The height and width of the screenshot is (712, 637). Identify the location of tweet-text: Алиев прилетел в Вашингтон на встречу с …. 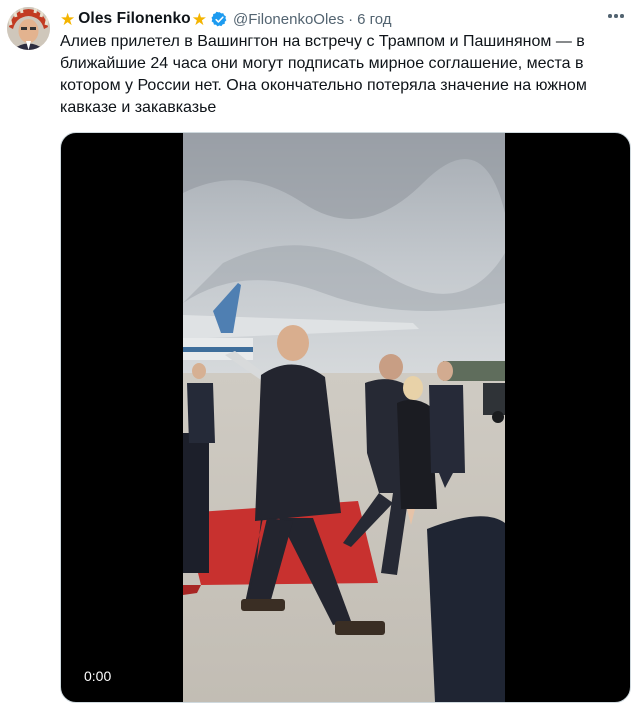
(323, 74).